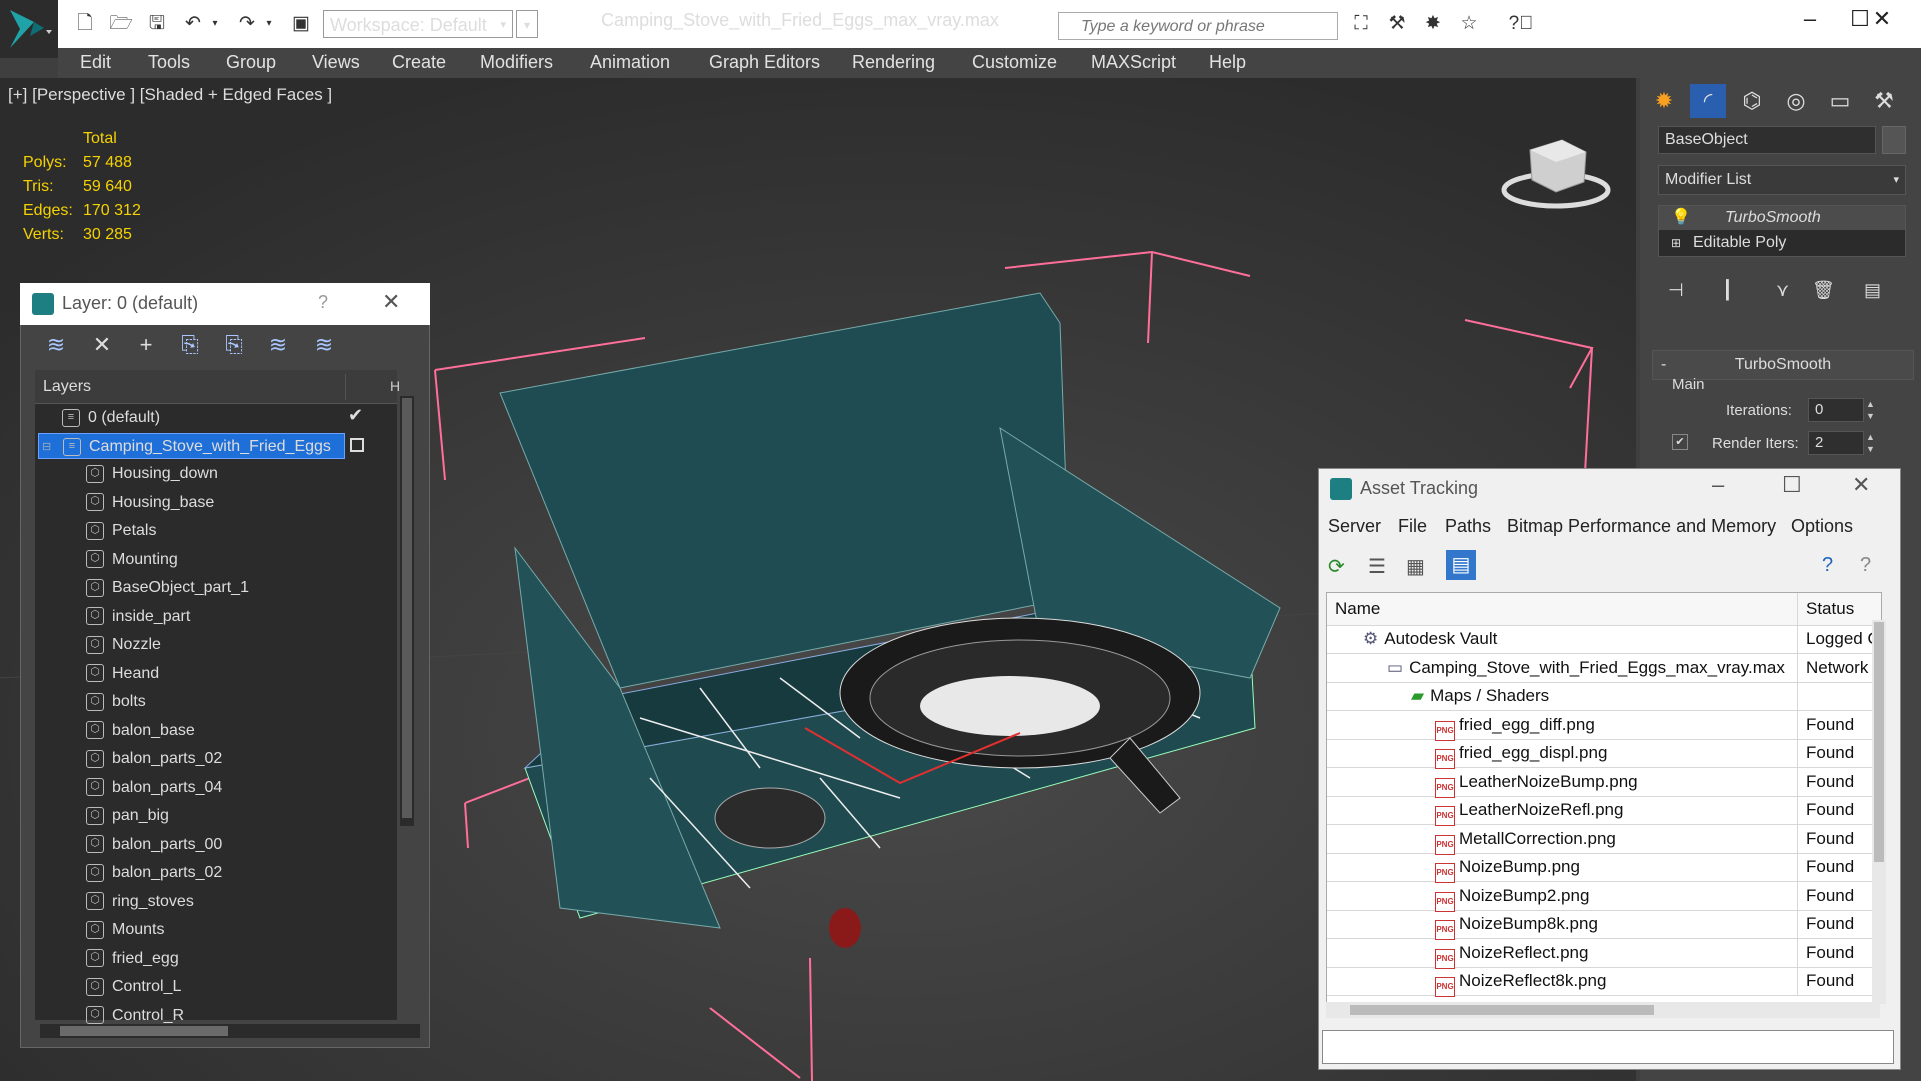 Image resolution: width=1921 pixels, height=1081 pixels. I want to click on make-unique-icon: ⋎, so click(1782, 290).